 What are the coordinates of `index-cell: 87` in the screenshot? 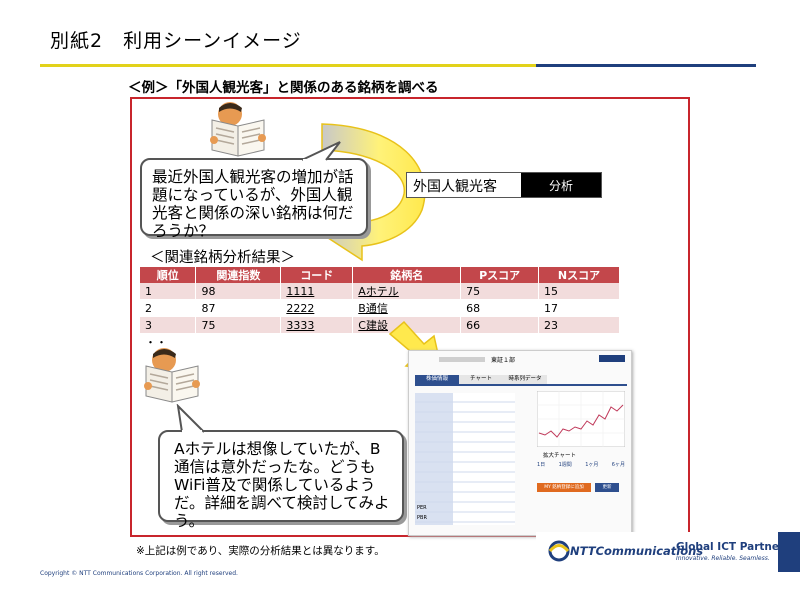 It's located at (238, 308).